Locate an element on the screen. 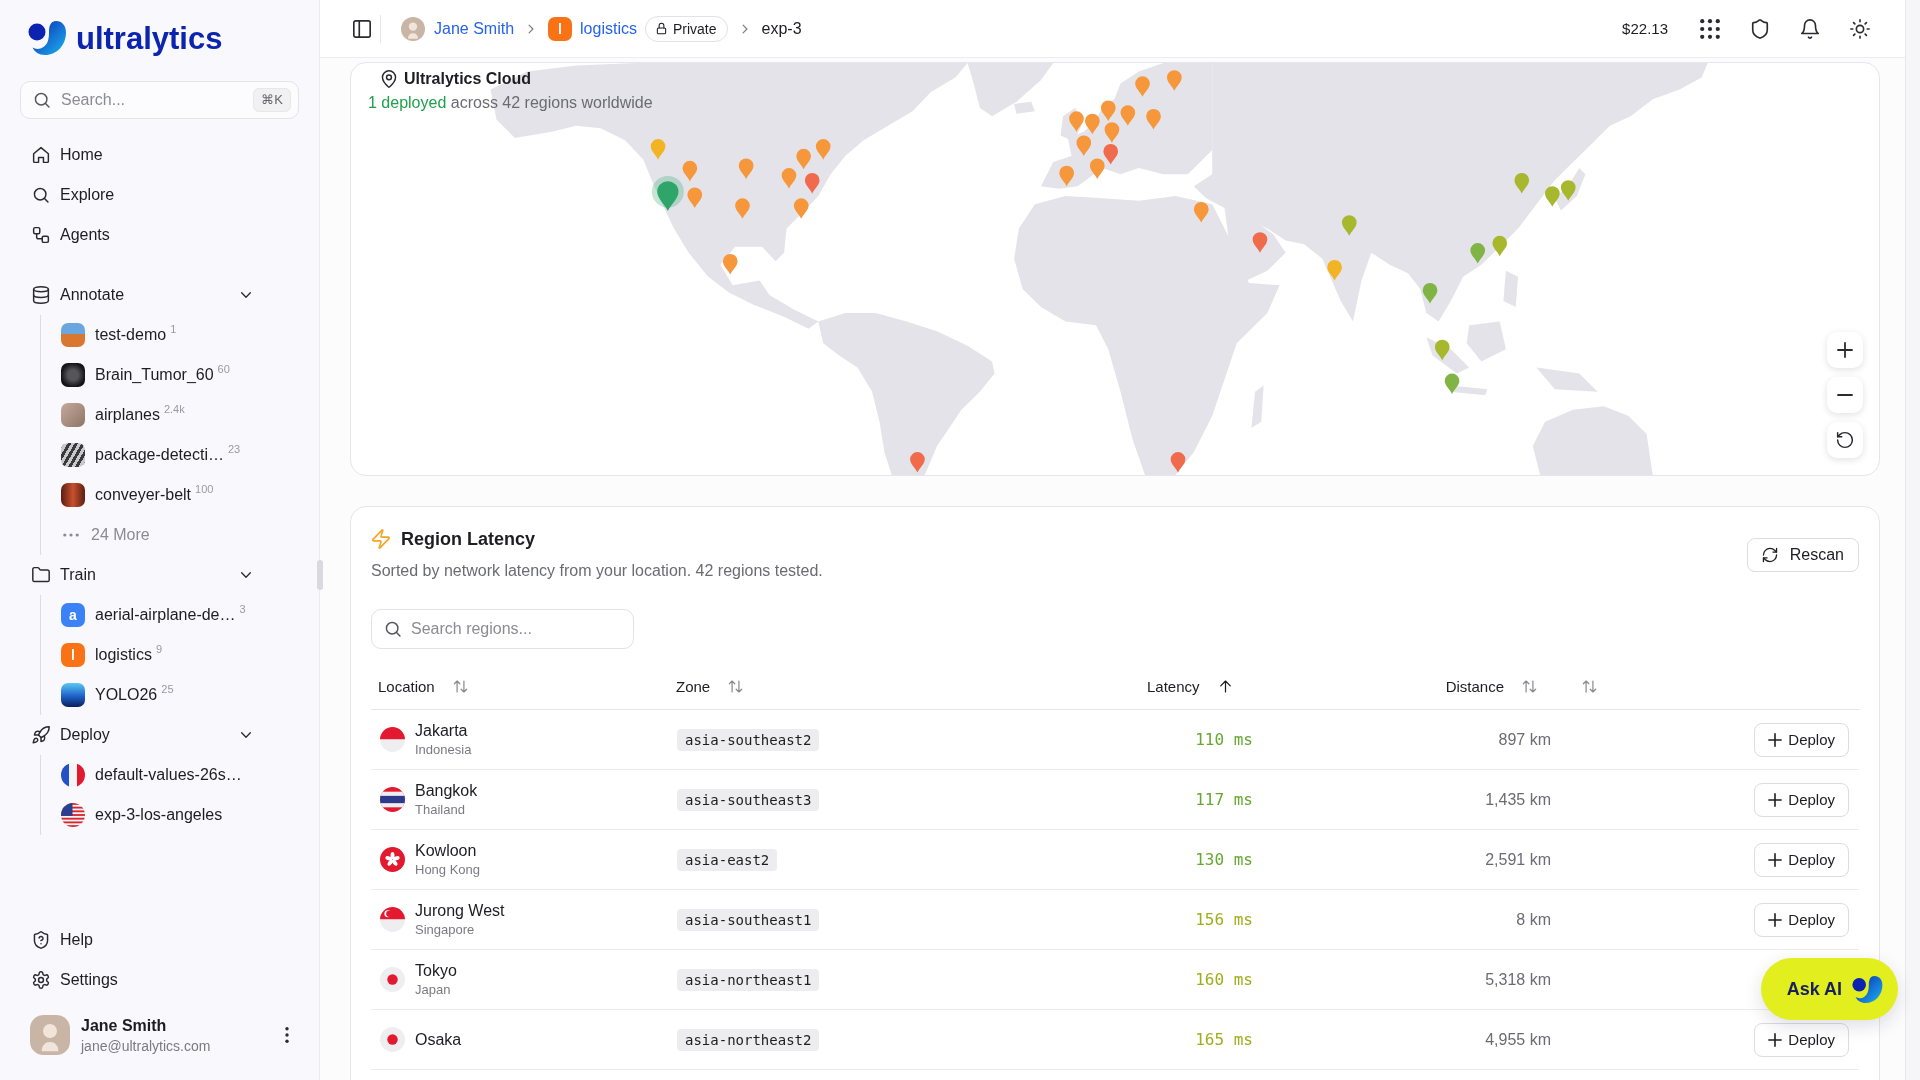  country-name: Thailand is located at coordinates (440, 809).